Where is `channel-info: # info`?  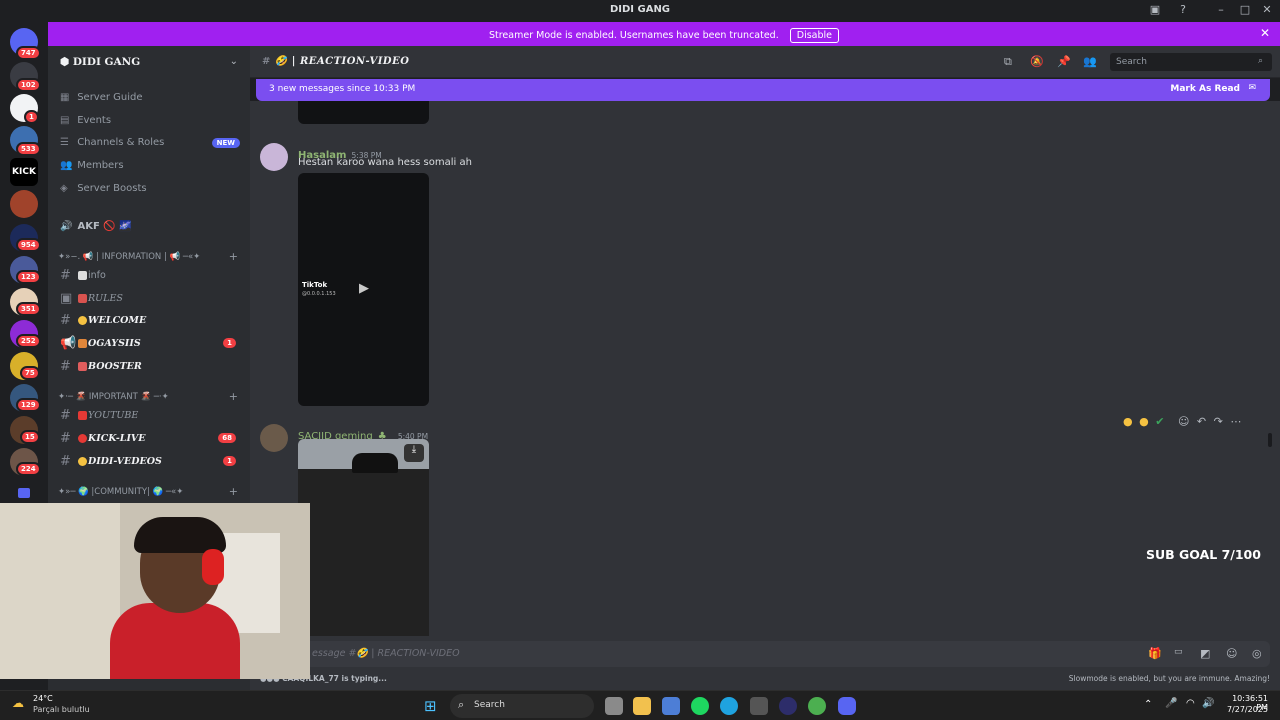 channel-info: # info is located at coordinates (151, 276).